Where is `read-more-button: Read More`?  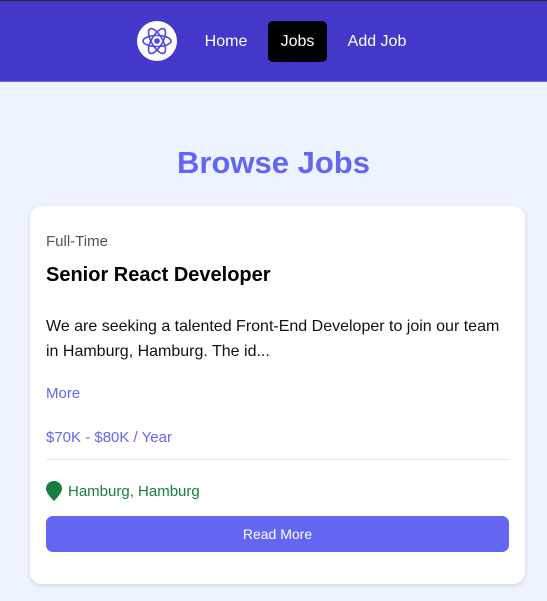 read-more-button: Read More is located at coordinates (277, 534).